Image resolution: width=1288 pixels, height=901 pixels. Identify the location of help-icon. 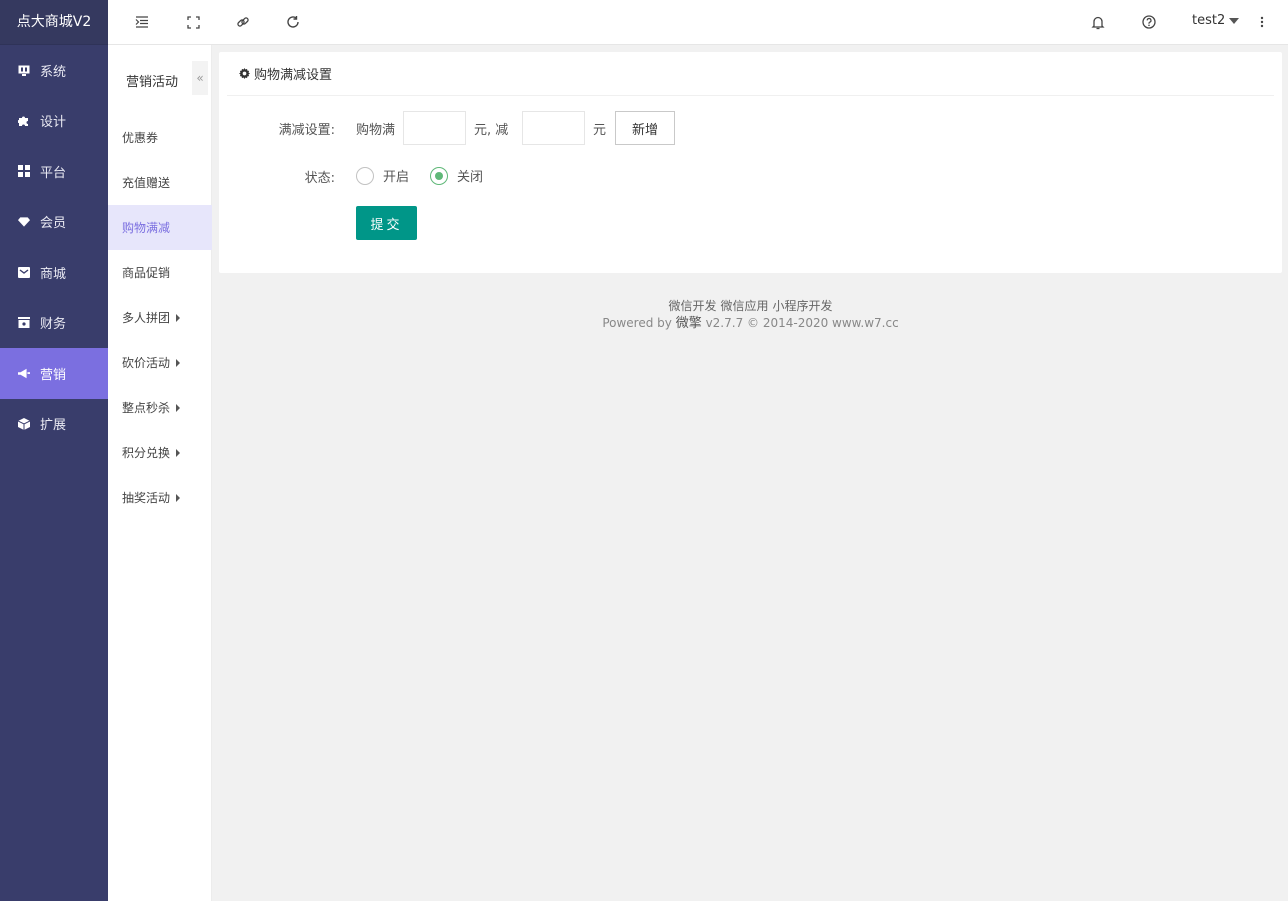
(1149, 22).